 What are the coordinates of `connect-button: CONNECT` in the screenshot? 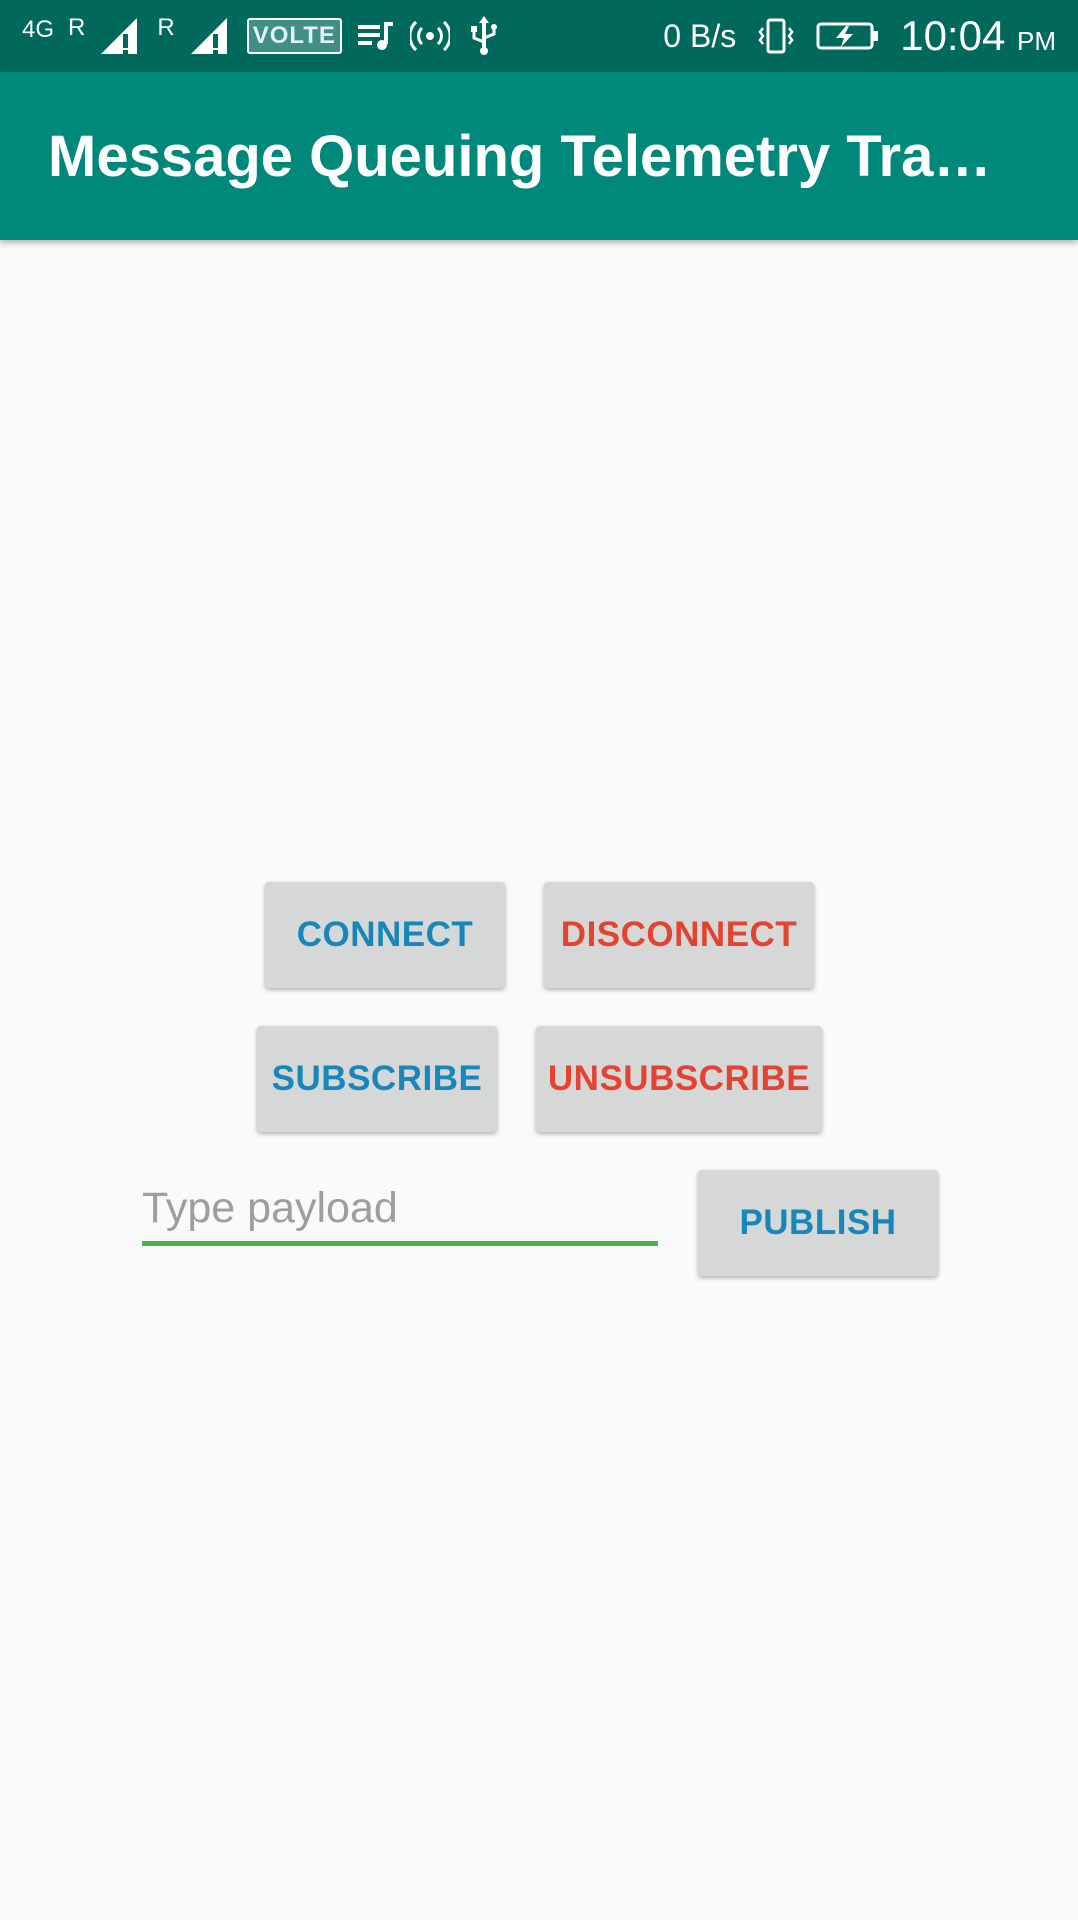 It's located at (385, 935).